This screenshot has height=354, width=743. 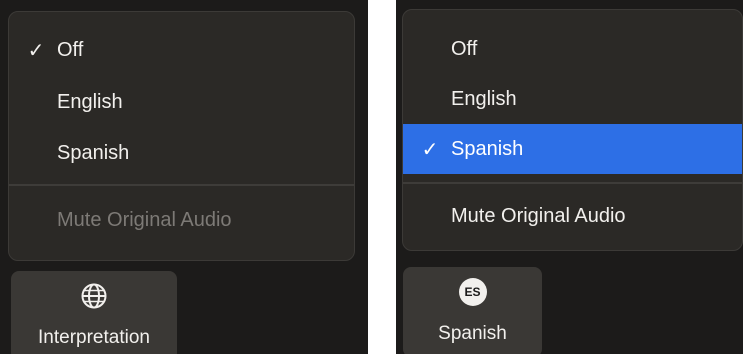 What do you see at coordinates (181, 153) in the screenshot?
I see `menu-item-spanish: Spanish` at bounding box center [181, 153].